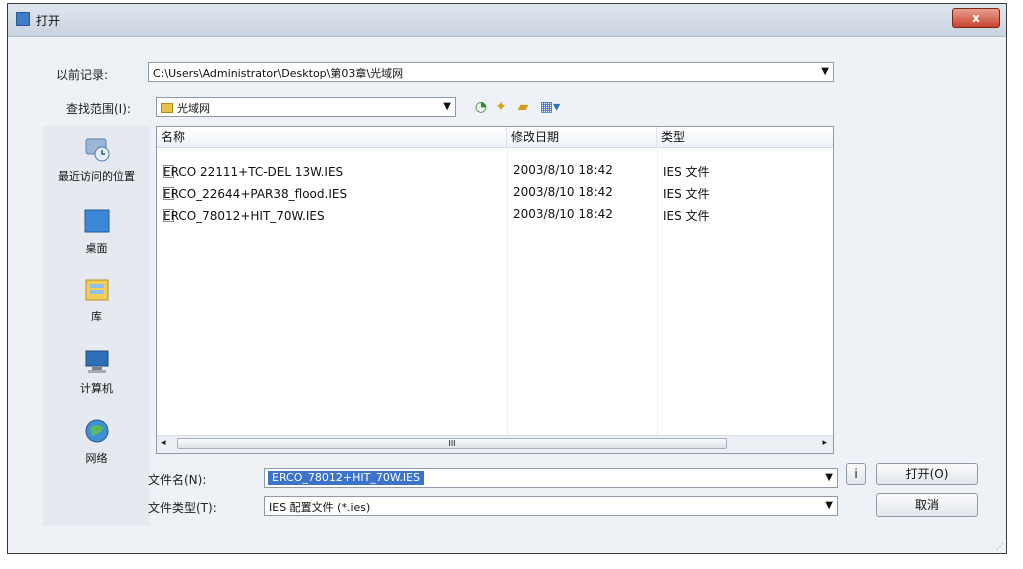  What do you see at coordinates (501, 107) in the screenshot?
I see `up-folder-icon: ✦` at bounding box center [501, 107].